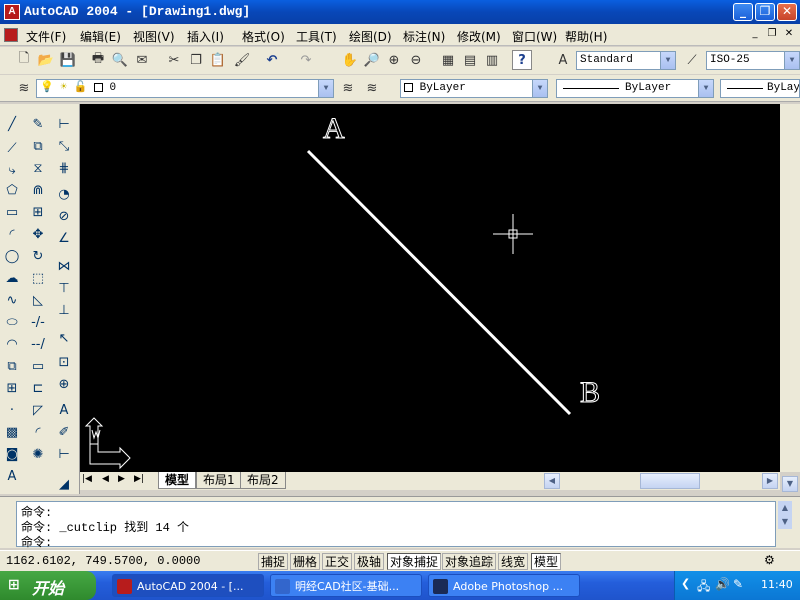 The height and width of the screenshot is (600, 800). What do you see at coordinates (64, 124) in the screenshot?
I see `linear-dim-icon: ⊢` at bounding box center [64, 124].